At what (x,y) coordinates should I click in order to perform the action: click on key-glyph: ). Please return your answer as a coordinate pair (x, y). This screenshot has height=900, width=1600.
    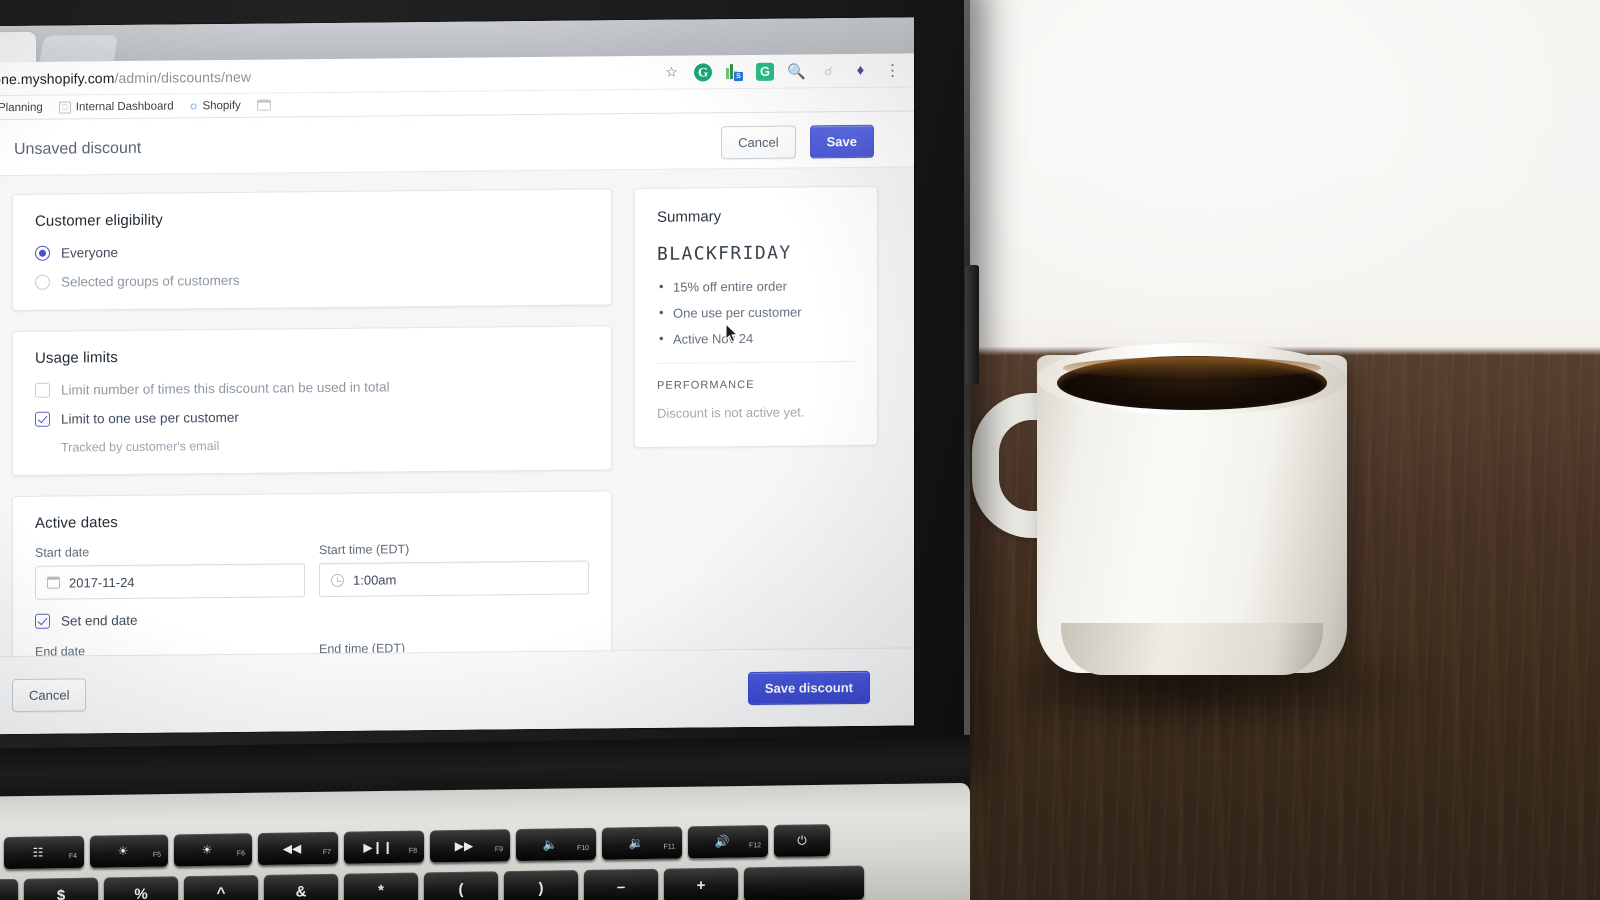
    Looking at the image, I should click on (541, 888).